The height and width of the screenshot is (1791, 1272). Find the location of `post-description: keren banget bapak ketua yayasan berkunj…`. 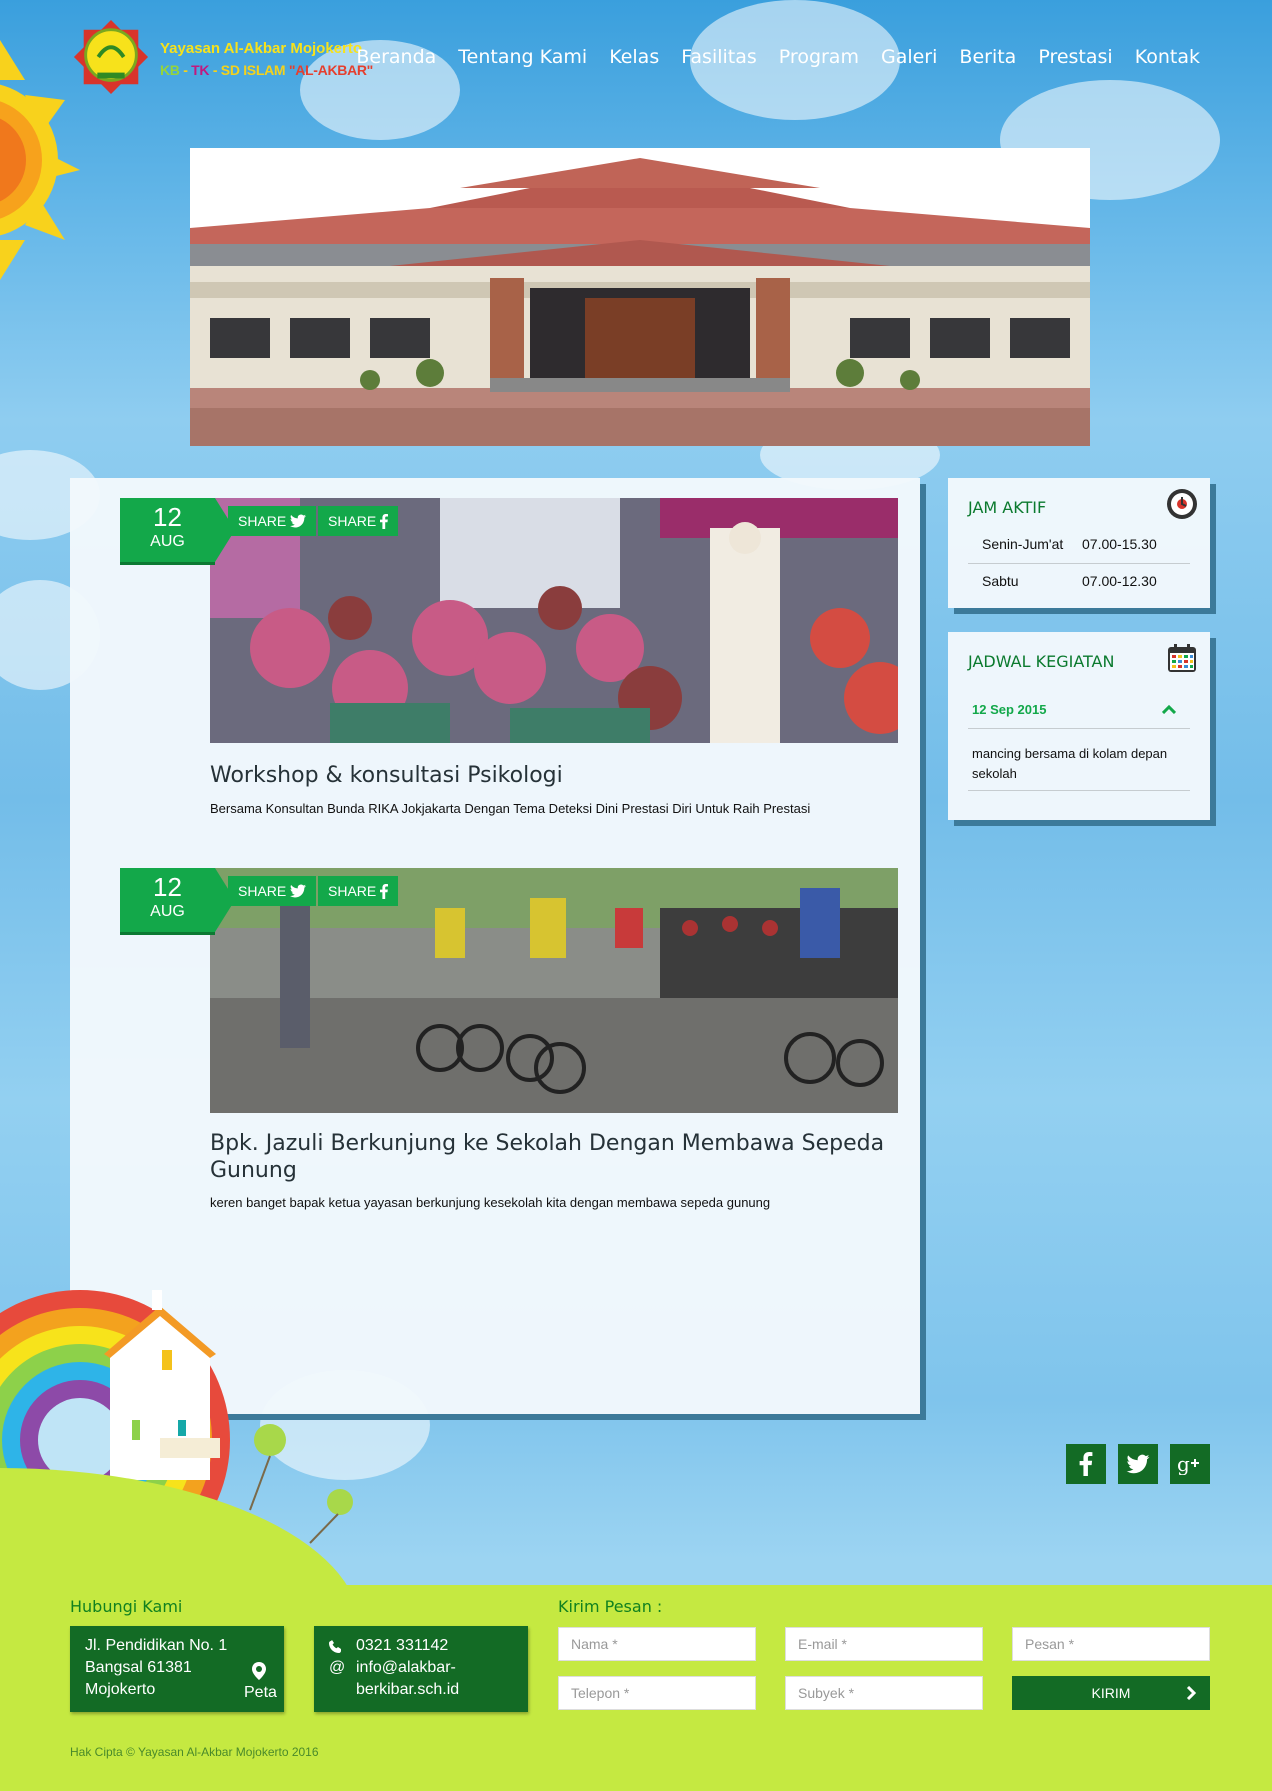

post-description: keren banget bapak ketua yayasan berkunj… is located at coordinates (490, 1202).